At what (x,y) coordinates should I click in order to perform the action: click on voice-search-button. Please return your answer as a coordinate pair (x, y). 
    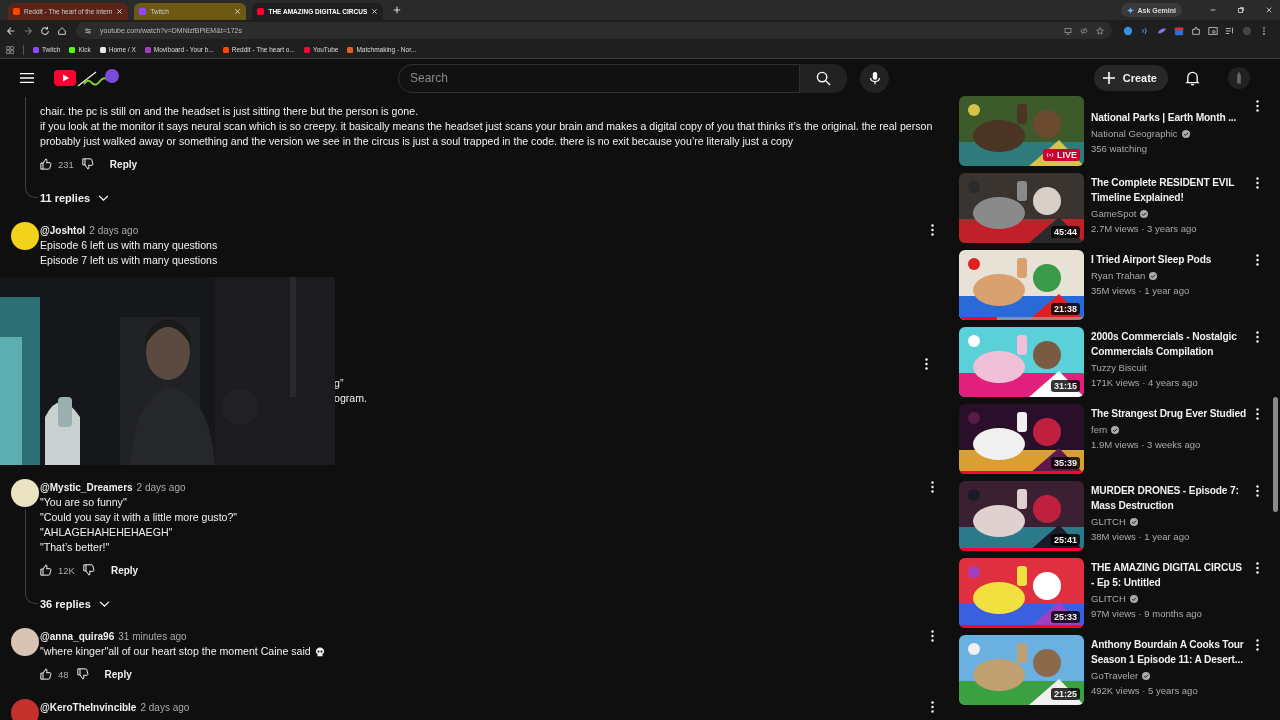
    Looking at the image, I should click on (874, 78).